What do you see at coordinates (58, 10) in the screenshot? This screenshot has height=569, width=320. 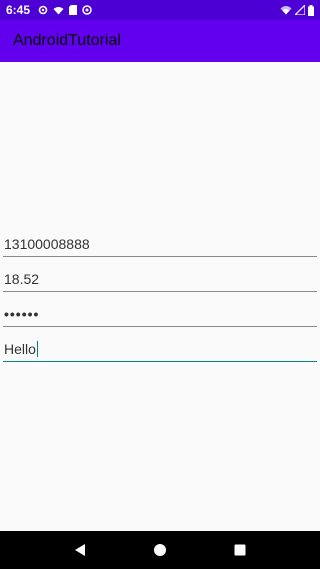 I see `wifi-icon` at bounding box center [58, 10].